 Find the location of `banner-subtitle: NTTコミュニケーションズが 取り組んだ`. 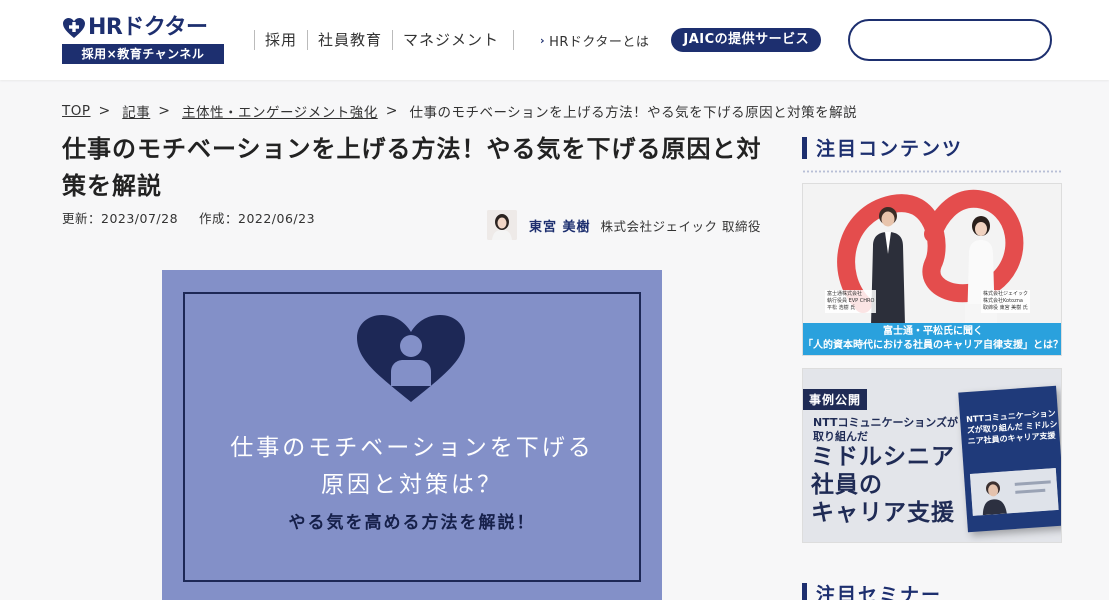

banner-subtitle: NTTコミュニケーションズが 取り組んだ is located at coordinates (885, 430).